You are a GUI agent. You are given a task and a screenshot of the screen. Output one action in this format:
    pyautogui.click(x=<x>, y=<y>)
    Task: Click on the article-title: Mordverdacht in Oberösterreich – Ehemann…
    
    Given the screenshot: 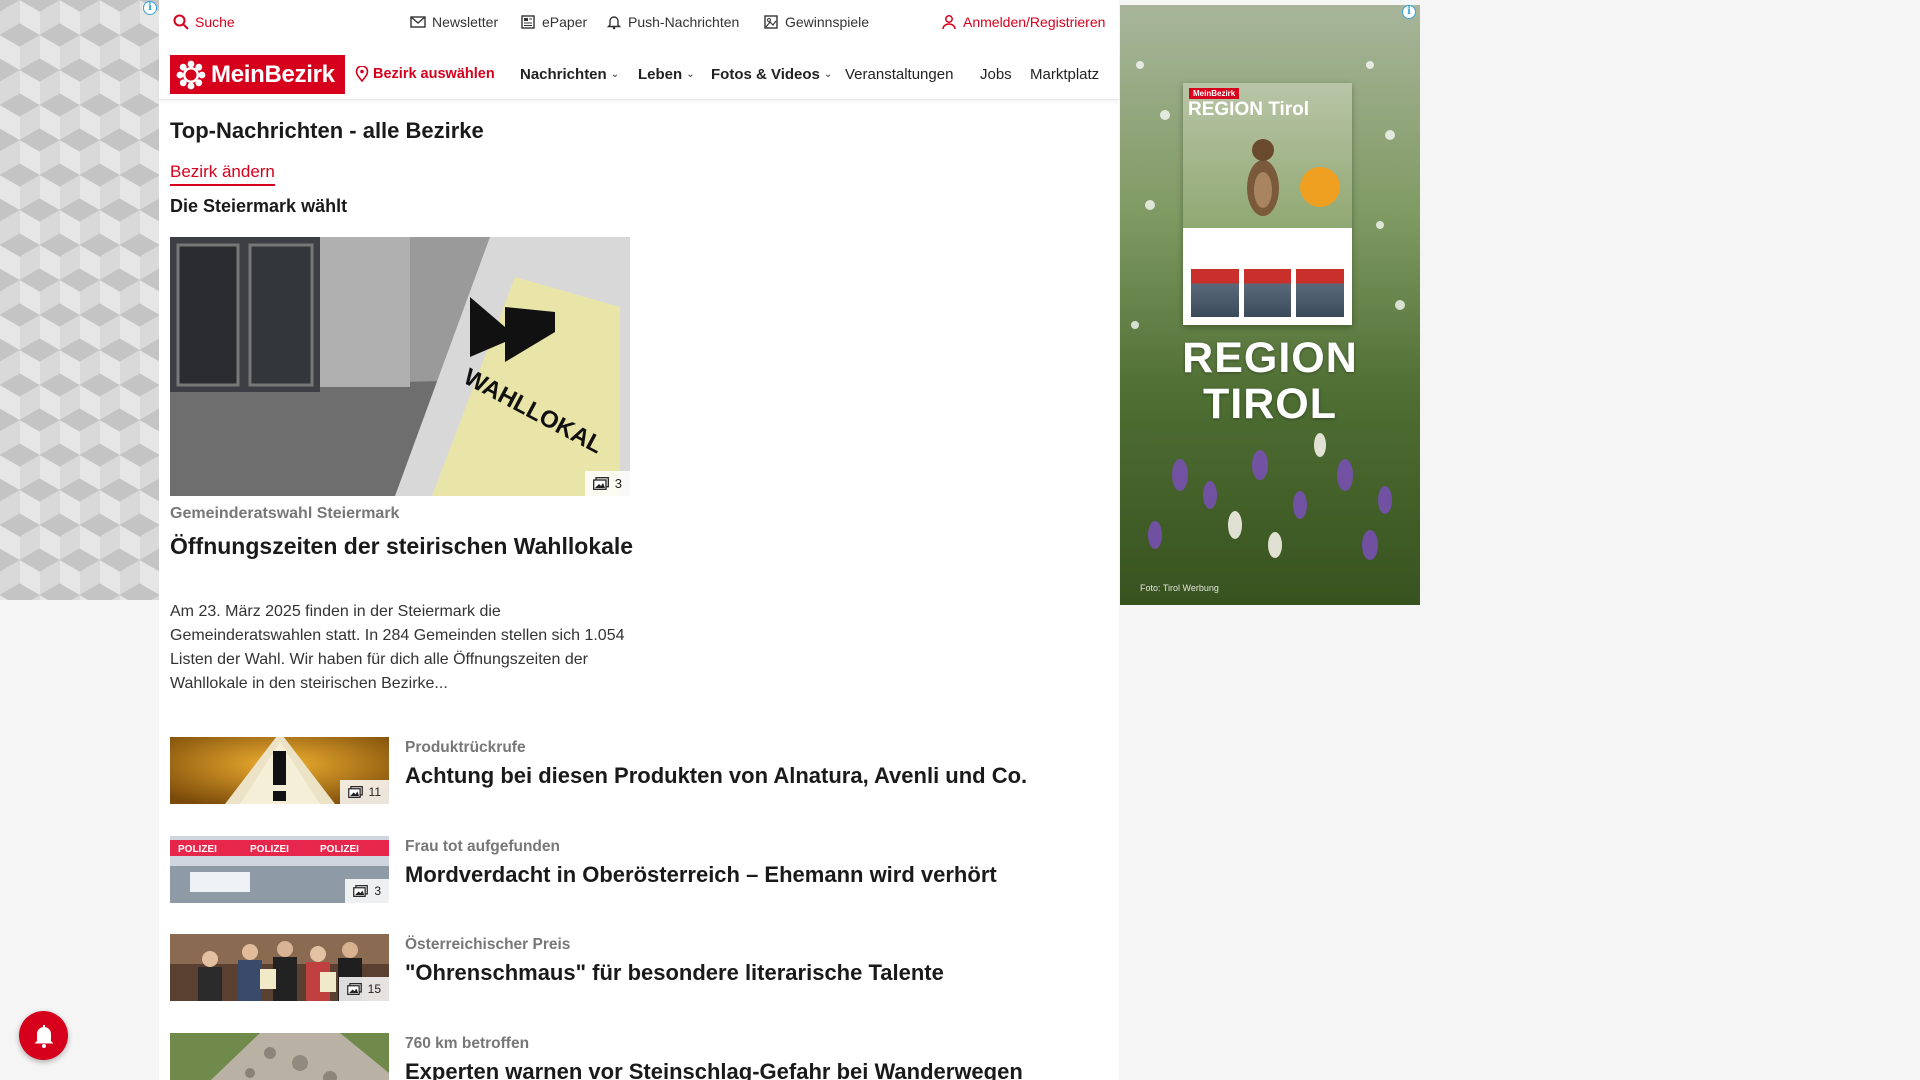 What is the action you would take?
    pyautogui.click(x=701, y=875)
    